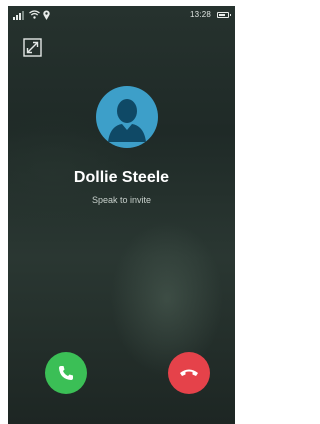 This screenshot has width=320, height=424. Describe the element at coordinates (121, 177) in the screenshot. I see `caller-name: Dollie Steele` at that location.